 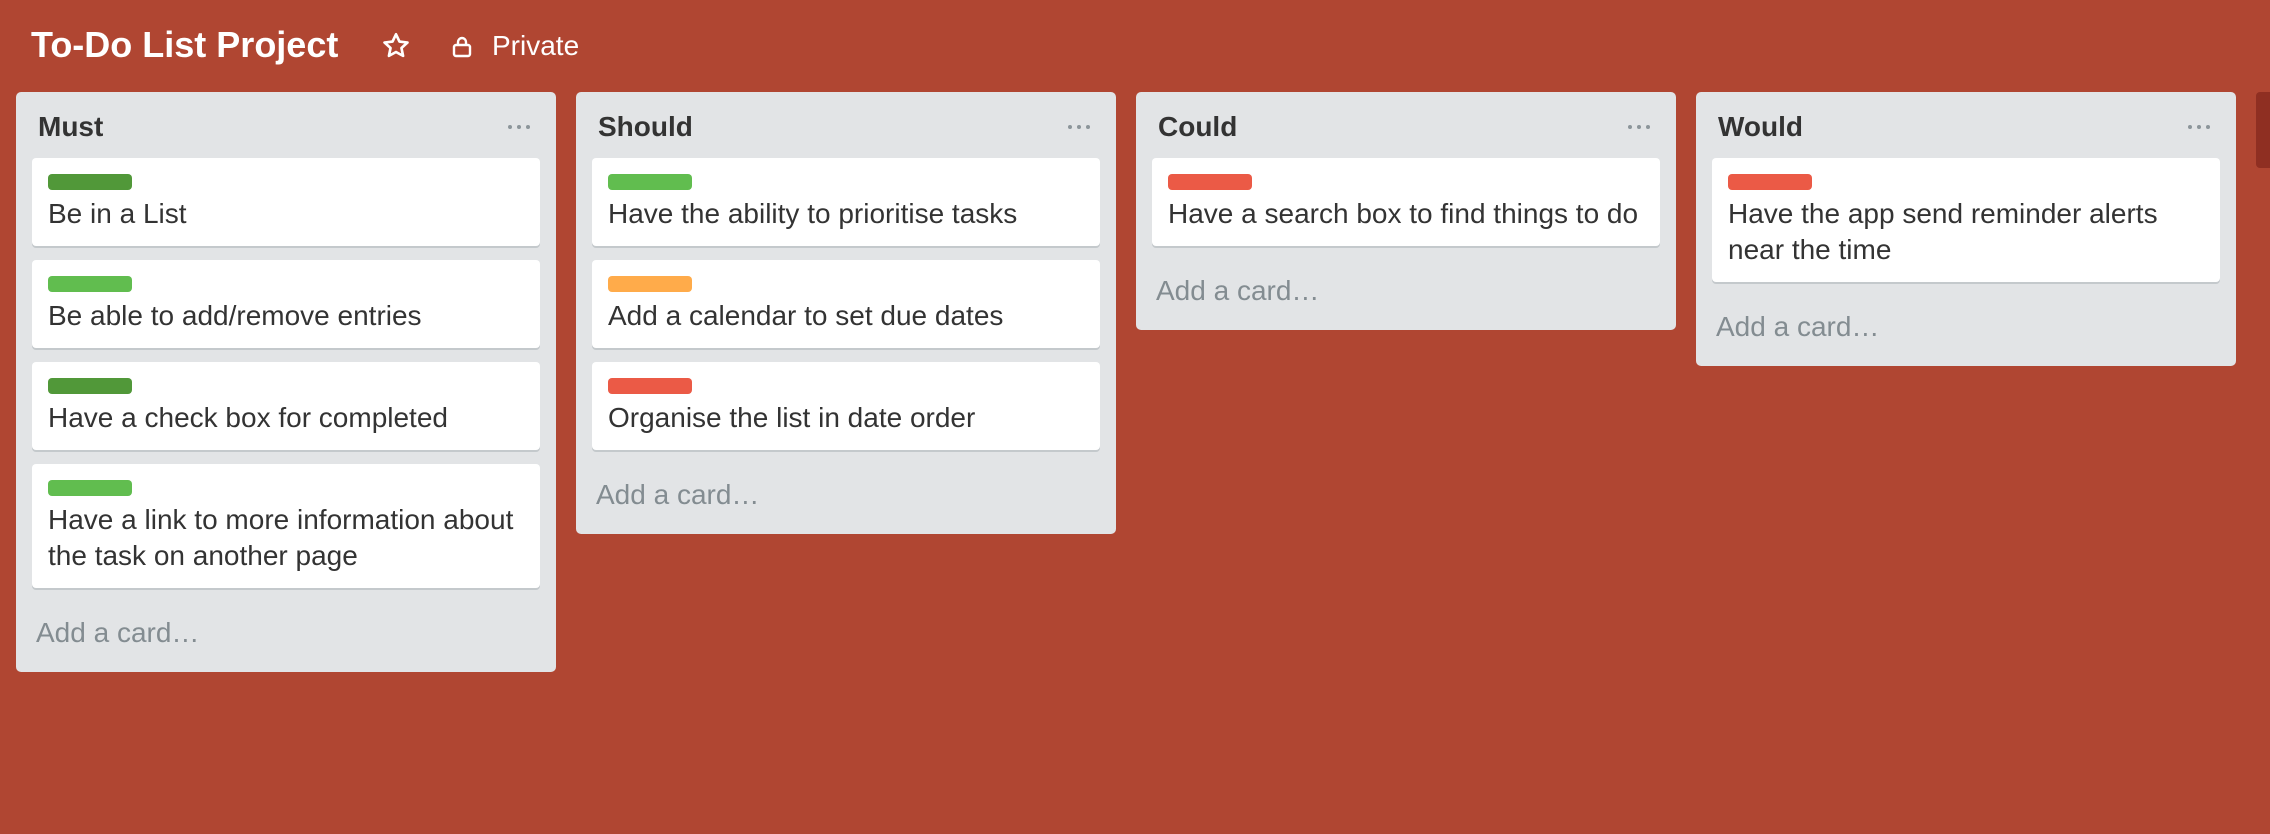 I want to click on card: Have the ability to prioritise tasks, so click(x=846, y=202).